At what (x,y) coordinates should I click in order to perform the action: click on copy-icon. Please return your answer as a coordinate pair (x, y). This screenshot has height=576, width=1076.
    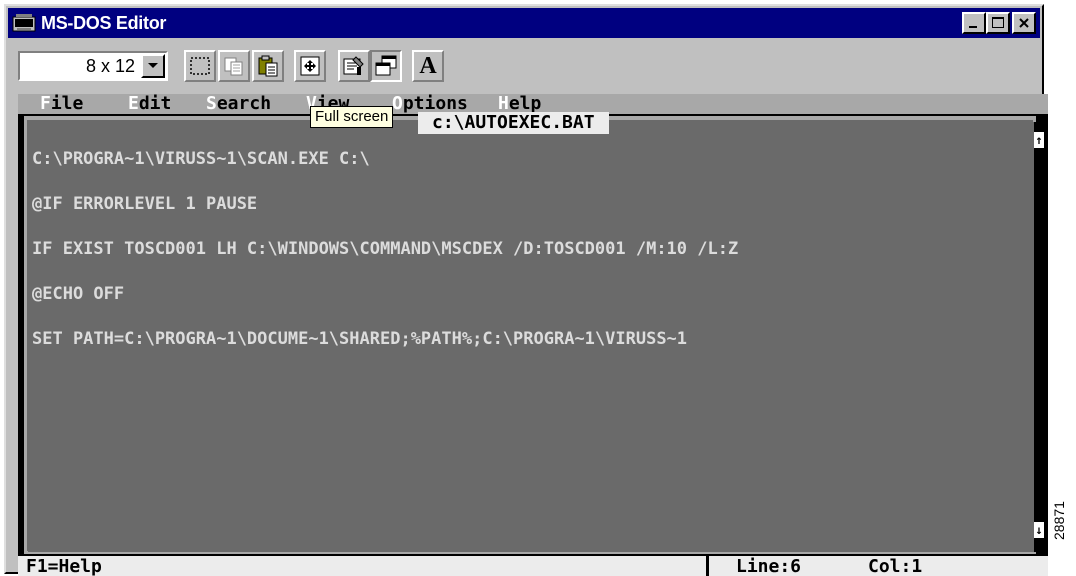
    Looking at the image, I should click on (233, 66).